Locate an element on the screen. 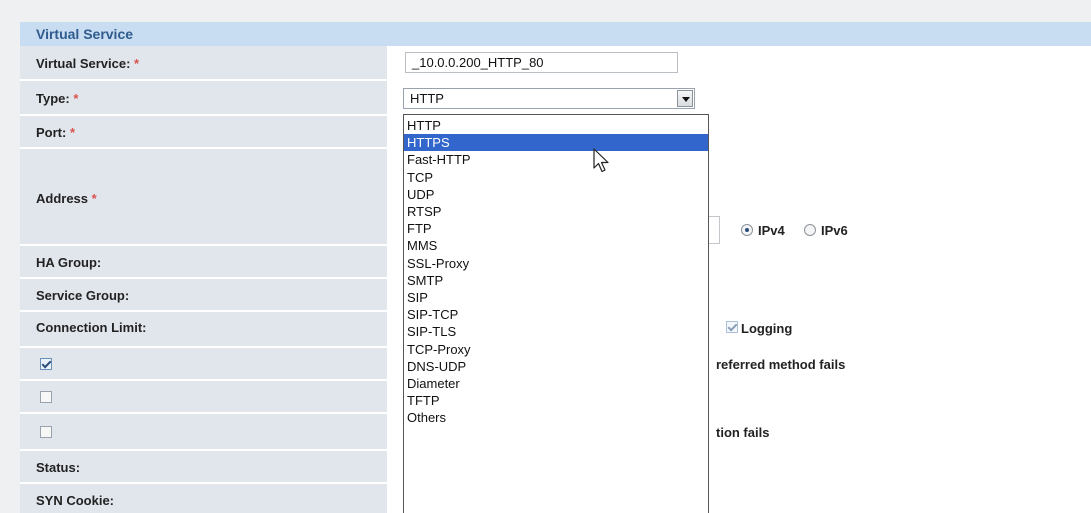 The width and height of the screenshot is (1091, 513). type-option: TCP is located at coordinates (556, 177).